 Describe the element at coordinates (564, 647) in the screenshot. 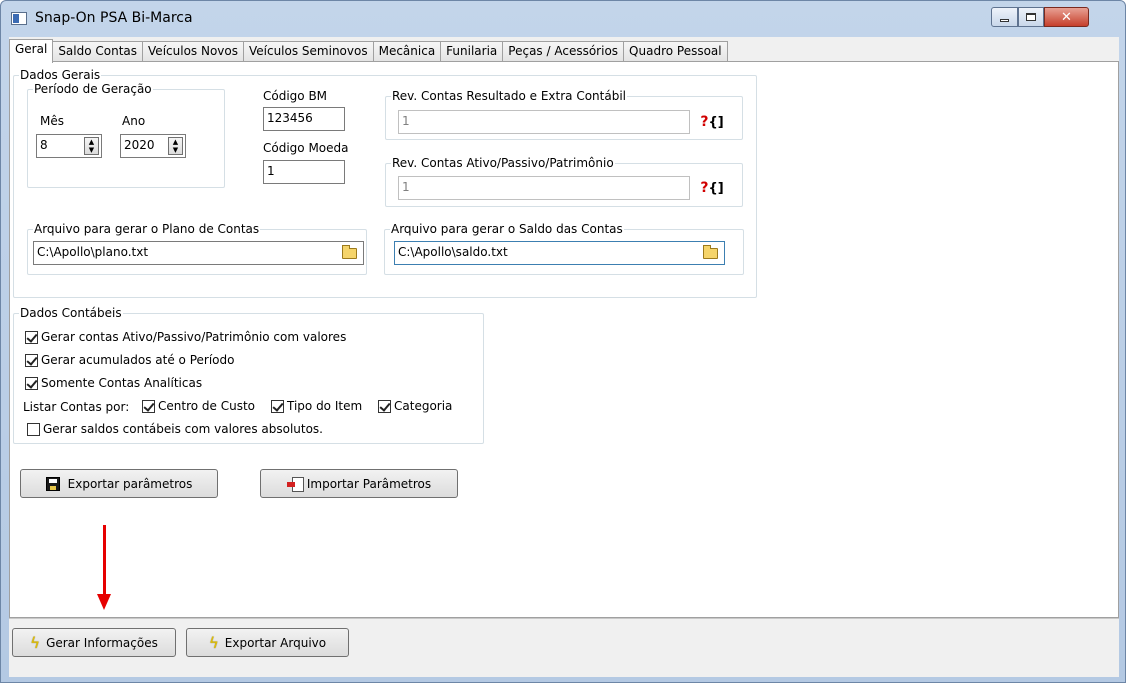

I see `bottom-panel: ϟ Gerar Informações ϟ Exportar Arquivo` at that location.